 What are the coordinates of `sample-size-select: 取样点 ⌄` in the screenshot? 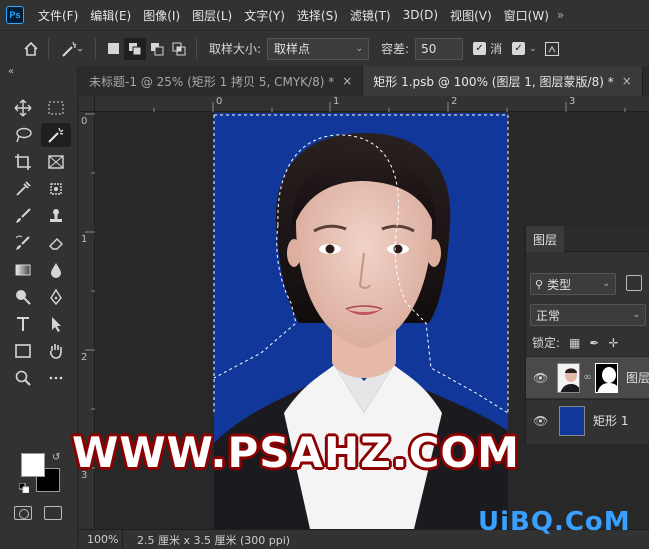 It's located at (318, 48).